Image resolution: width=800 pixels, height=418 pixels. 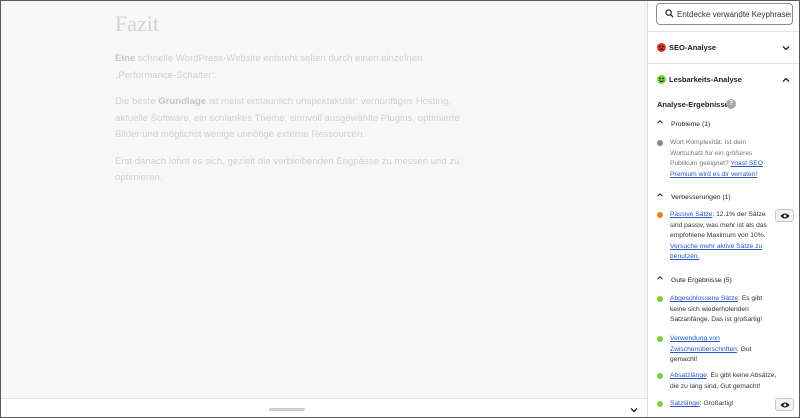 I want to click on highlight-sentence-length-button, so click(x=784, y=404).